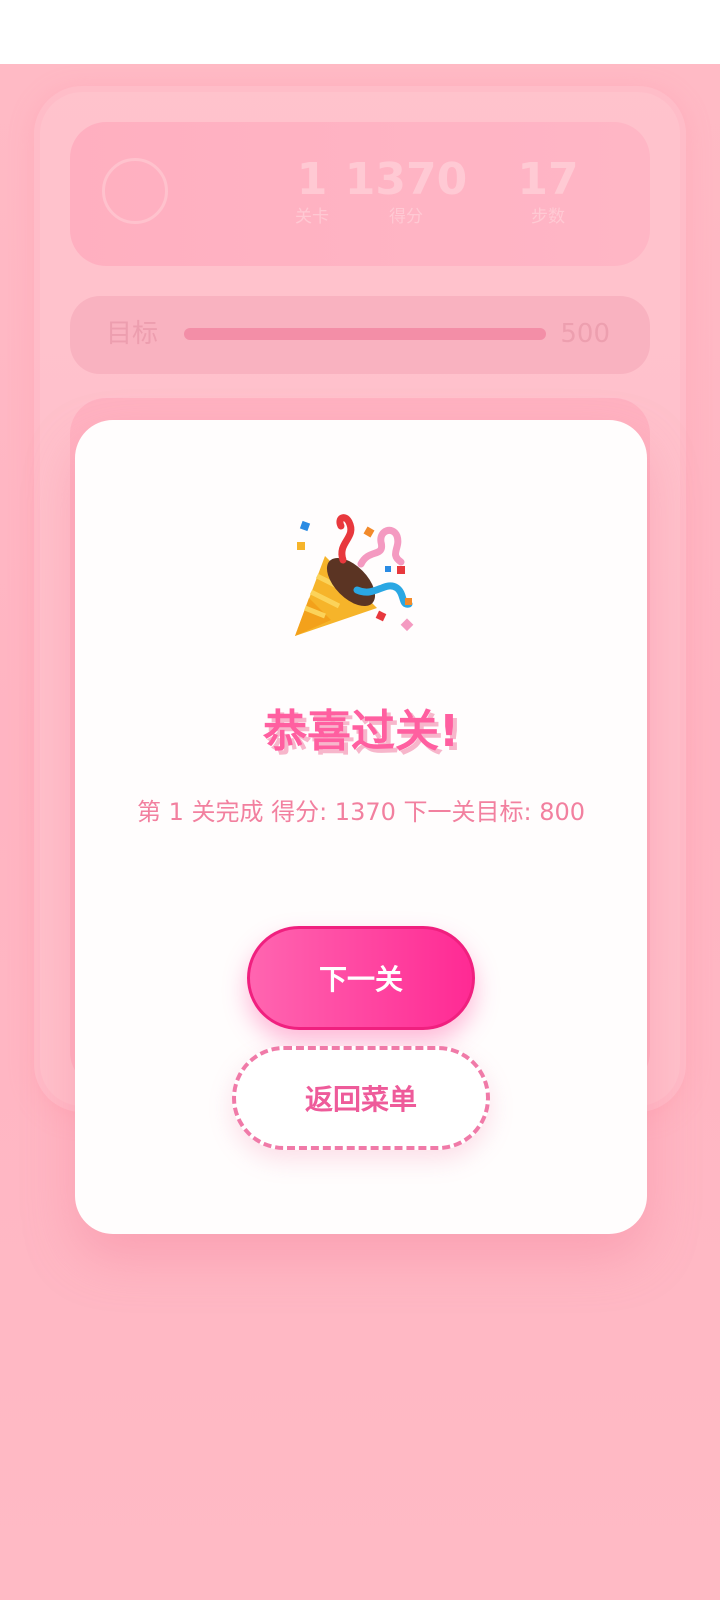 This screenshot has height=1600, width=720. I want to click on party-popper-icon, so click(354, 575).